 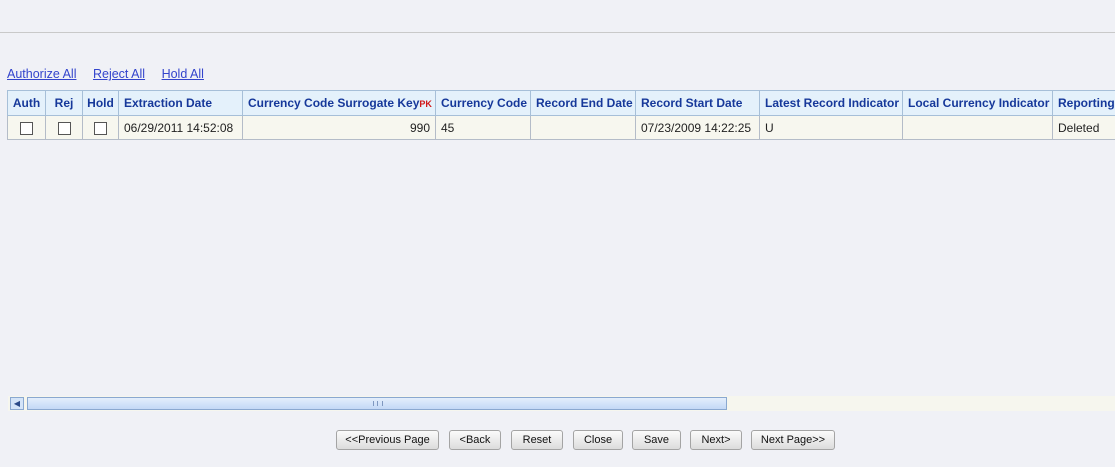 I want to click on grip-icon, so click(x=378, y=403).